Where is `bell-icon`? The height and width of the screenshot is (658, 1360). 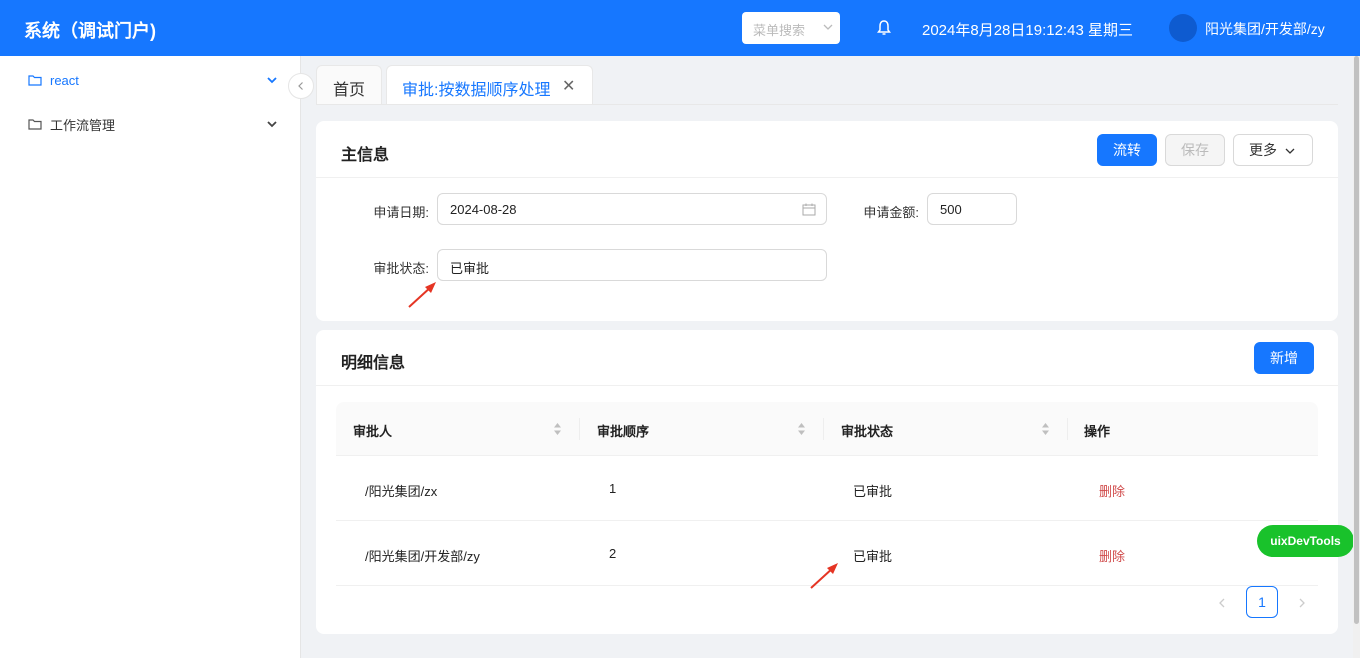 bell-icon is located at coordinates (884, 28).